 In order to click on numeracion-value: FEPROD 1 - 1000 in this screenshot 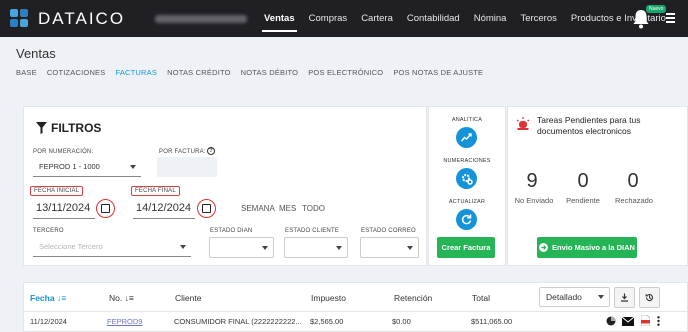, I will do `click(69, 166)`.